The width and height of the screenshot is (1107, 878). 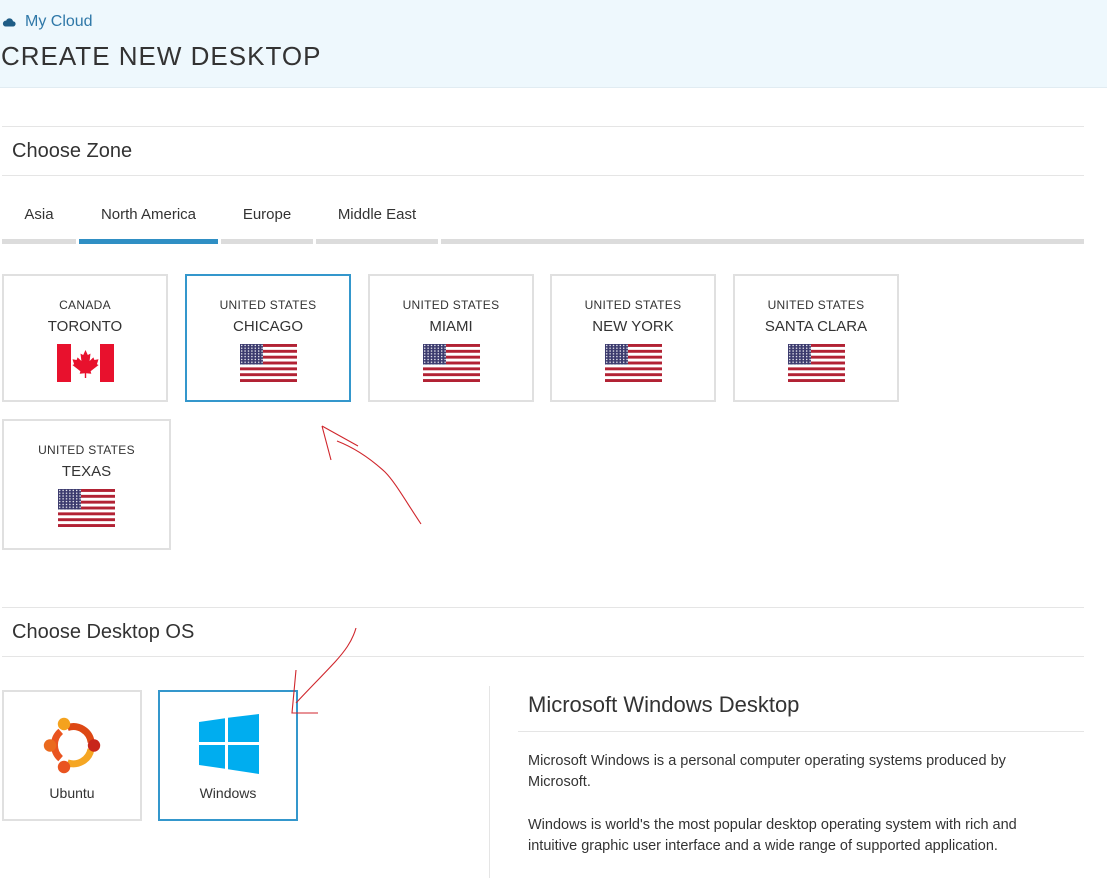 I want to click on os-label: Windows, so click(x=228, y=793).